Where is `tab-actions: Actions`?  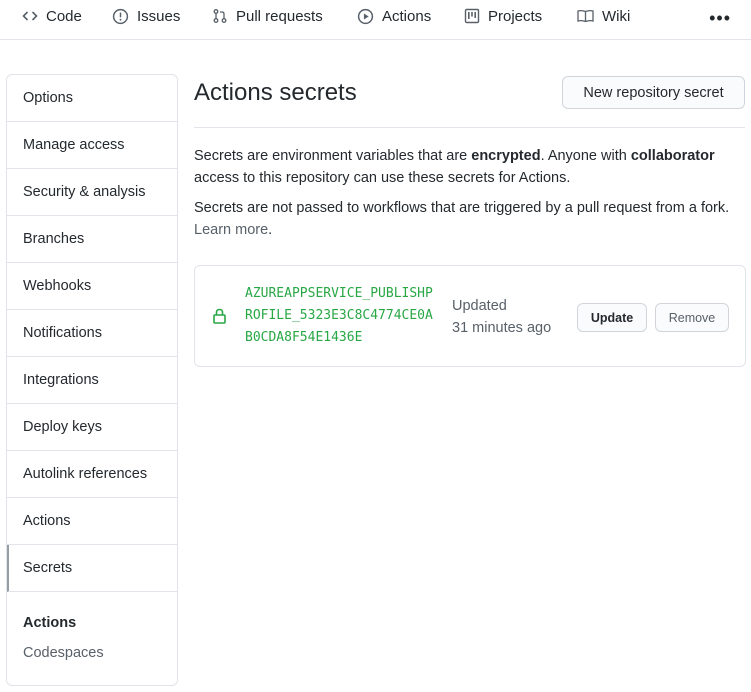
tab-actions: Actions is located at coordinates (394, 16).